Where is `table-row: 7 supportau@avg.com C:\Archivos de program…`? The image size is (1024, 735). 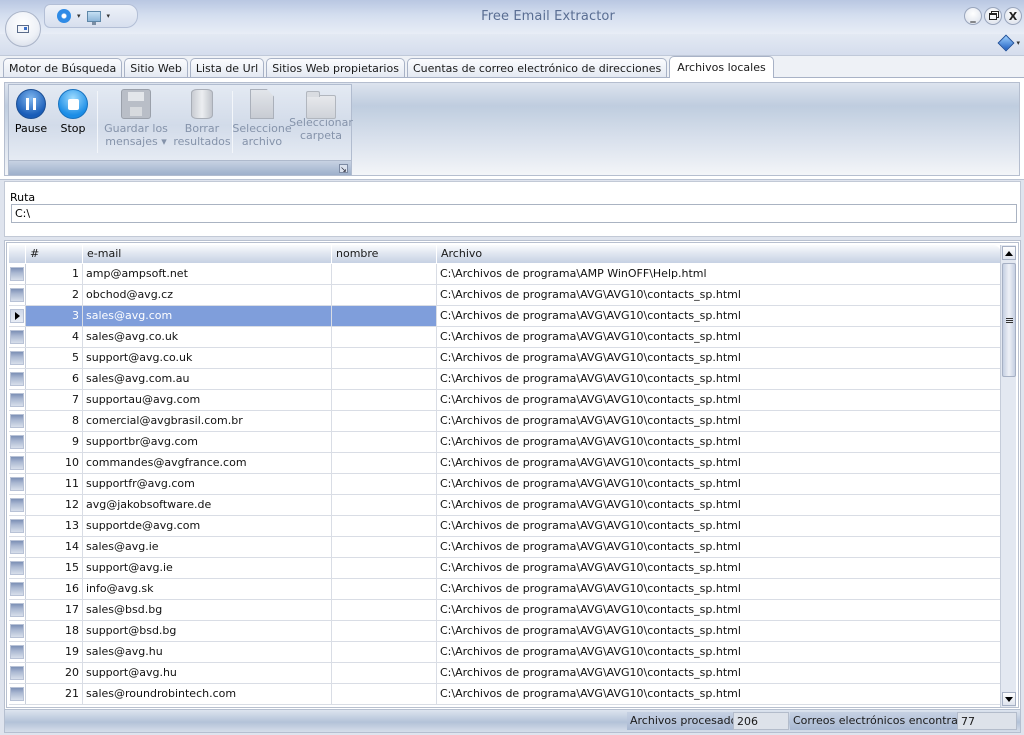 table-row: 7 supportau@avg.com C:\Archivos de program… is located at coordinates (505, 400).